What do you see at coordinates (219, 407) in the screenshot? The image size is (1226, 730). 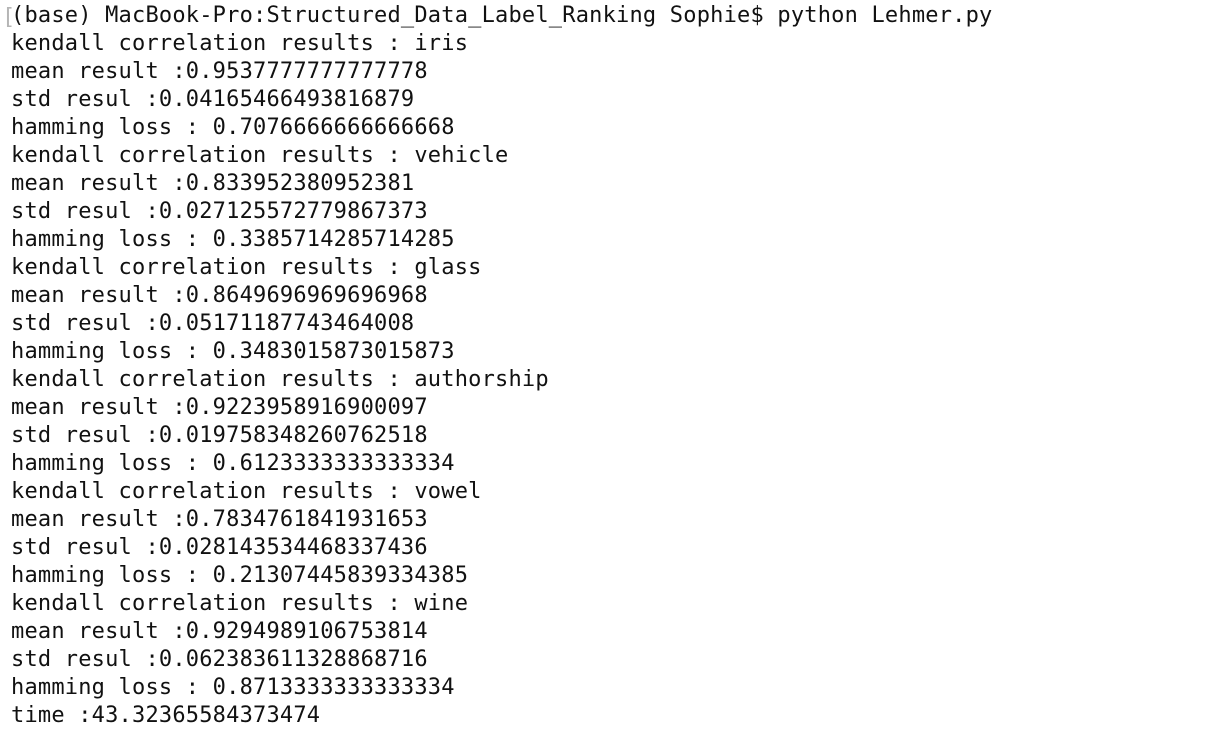 I see `output-line: mean result :0.9223958916900097` at bounding box center [219, 407].